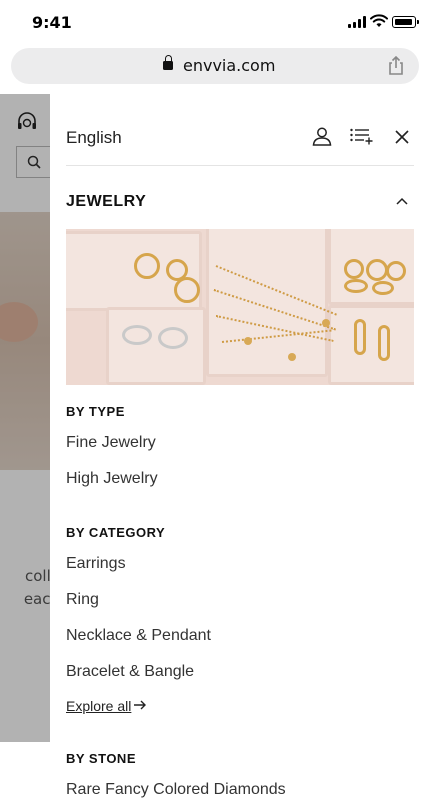  What do you see at coordinates (240, 165) in the screenshot?
I see `drawer-divider` at bounding box center [240, 165].